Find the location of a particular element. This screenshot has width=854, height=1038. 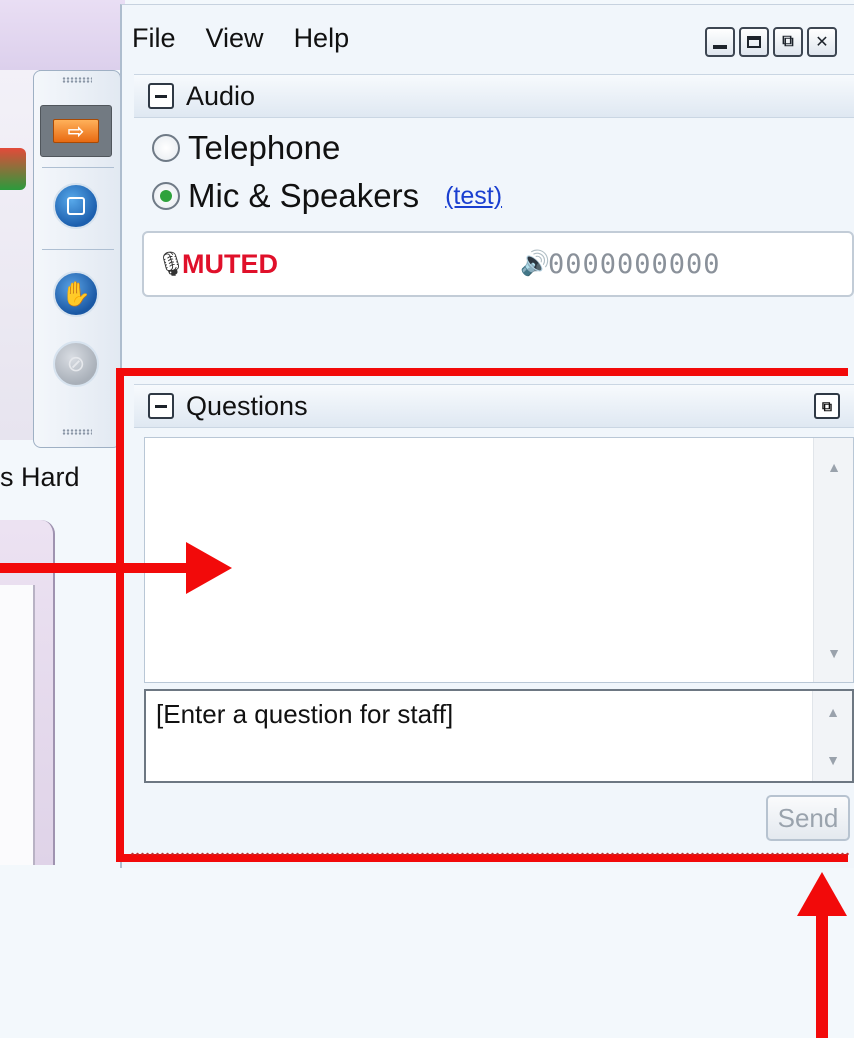

mic-speakers-radio is located at coordinates (166, 196).